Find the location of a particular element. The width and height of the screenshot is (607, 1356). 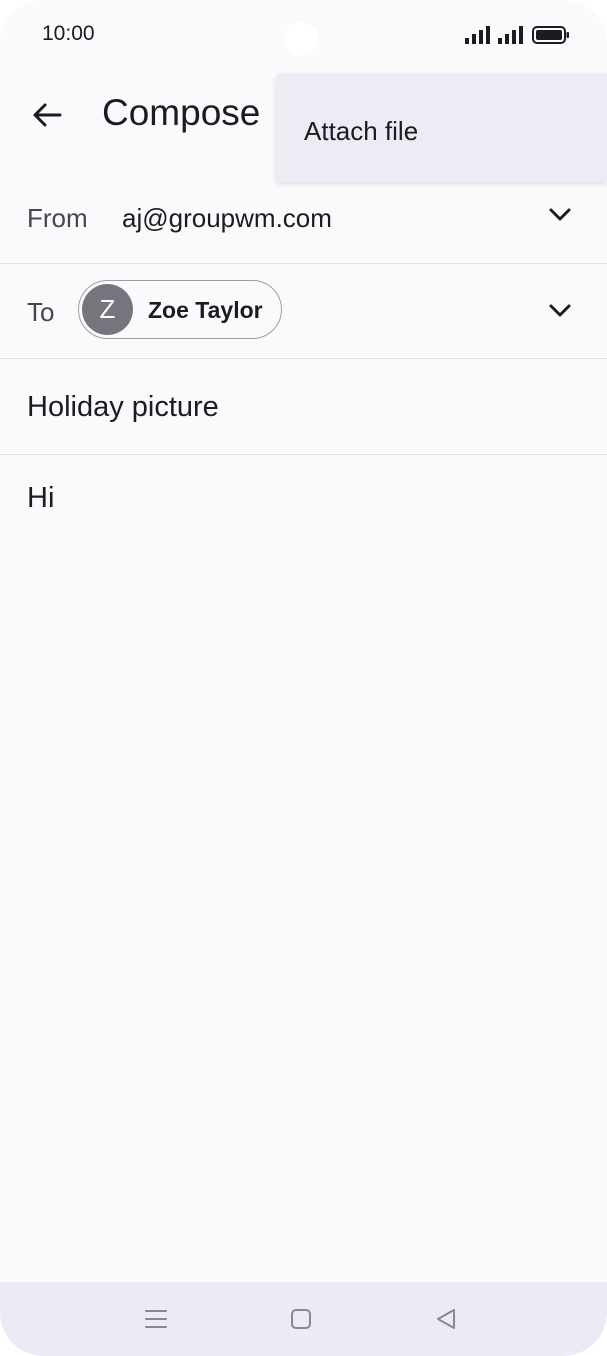

from-row: From aj@groupwm.com is located at coordinates (303, 217).